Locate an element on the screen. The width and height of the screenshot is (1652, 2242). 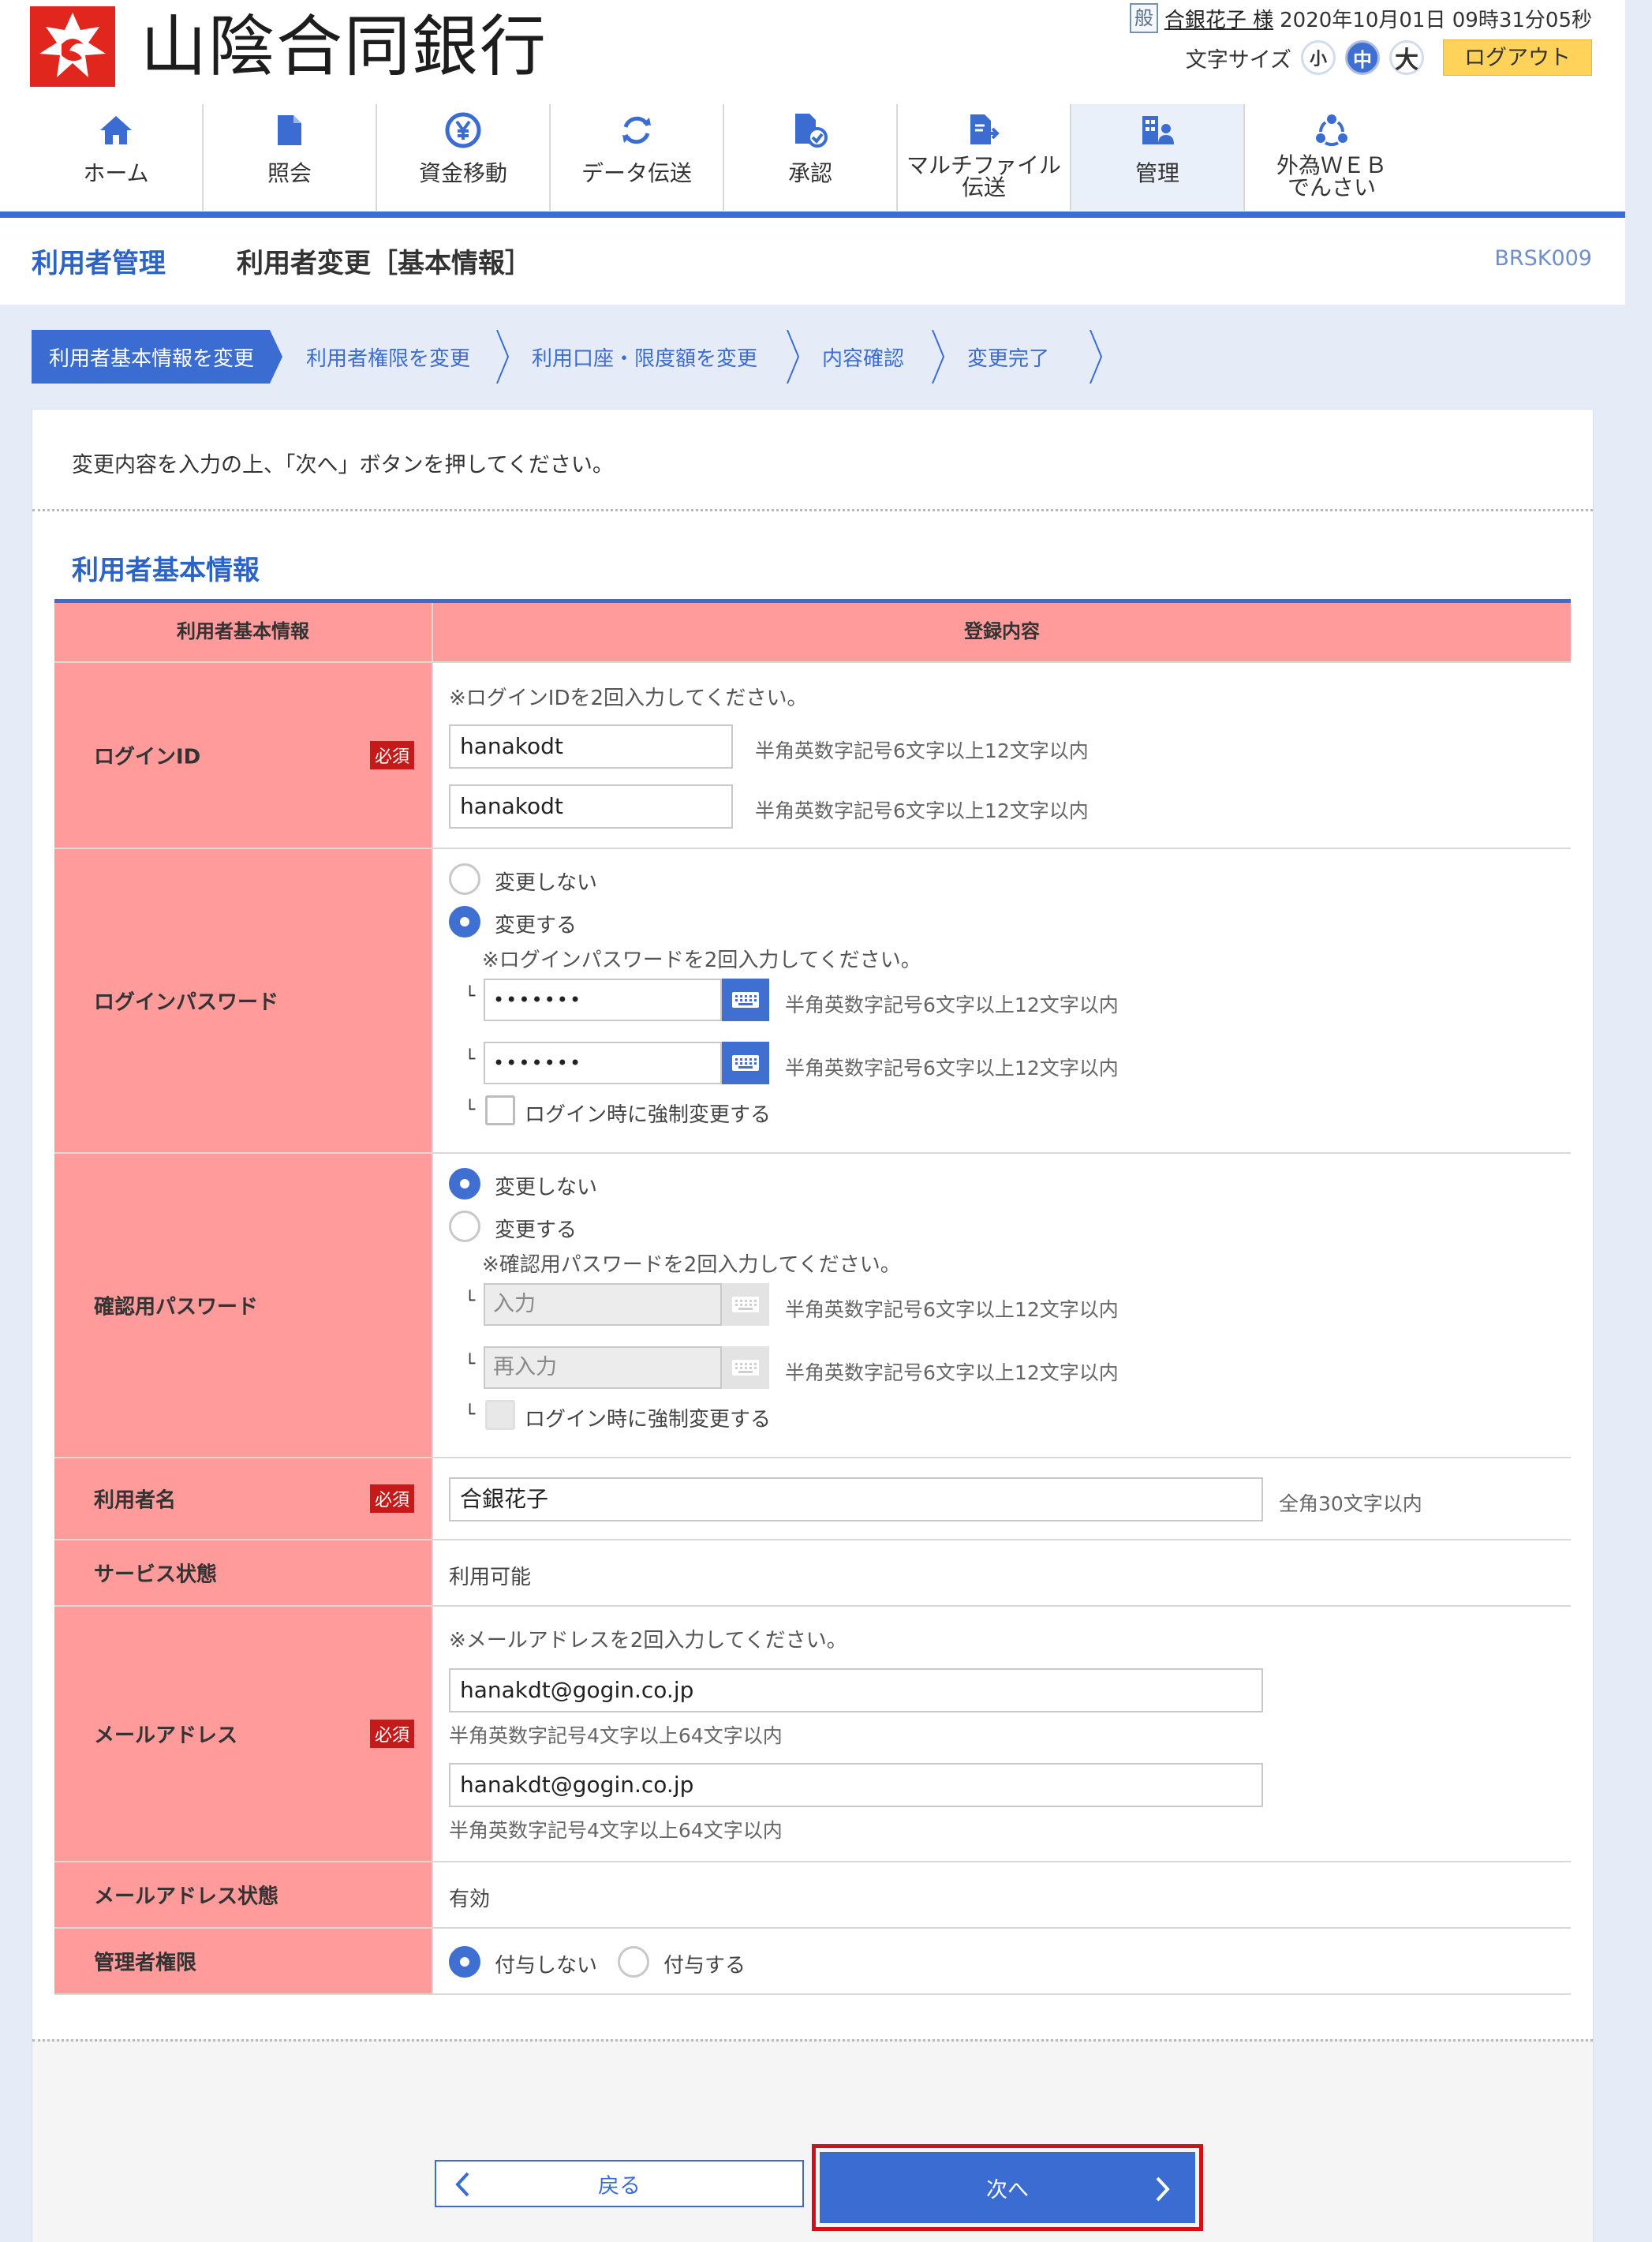
admin-no-label: 付与しない is located at coordinates (546, 1964).